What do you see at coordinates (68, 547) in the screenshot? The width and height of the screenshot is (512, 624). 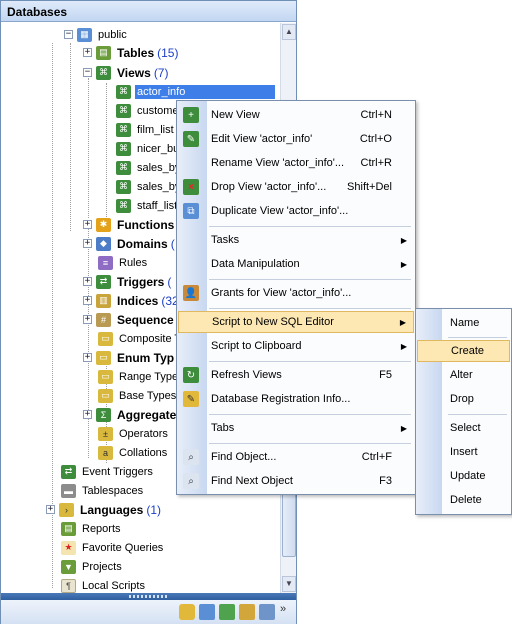 I see `star-icon: ★` at bounding box center [68, 547].